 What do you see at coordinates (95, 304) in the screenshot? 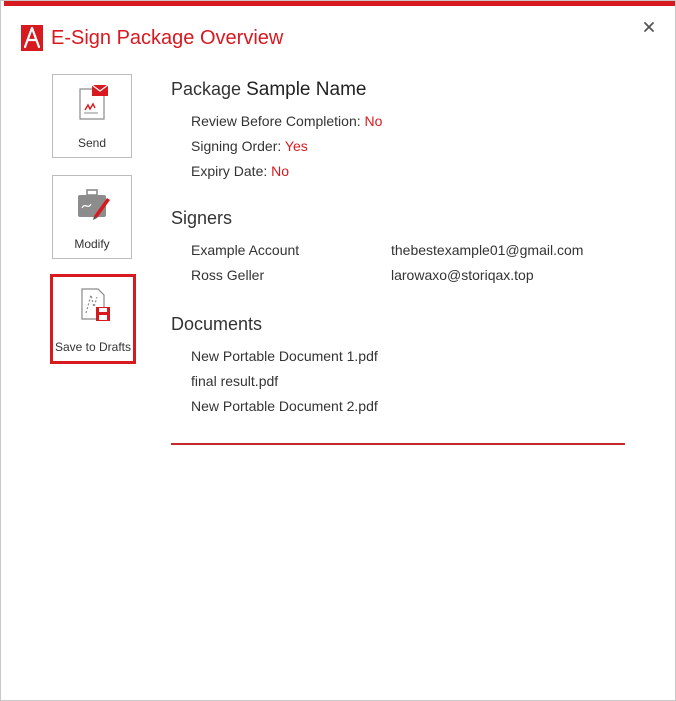
I see `save-draft-icon` at bounding box center [95, 304].